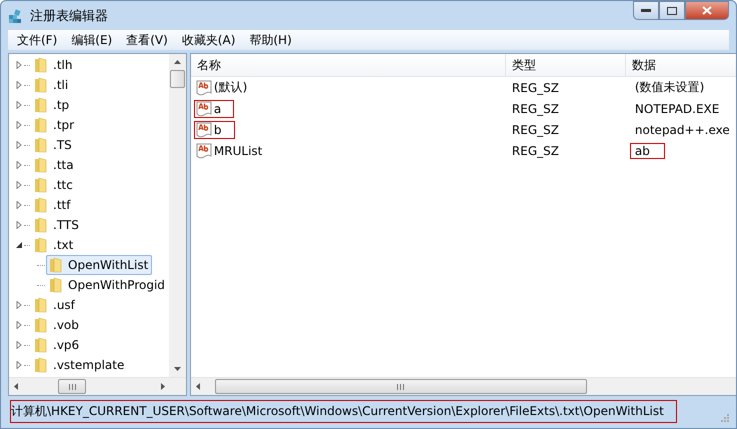 The height and width of the screenshot is (429, 737). Describe the element at coordinates (147, 40) in the screenshot. I see `menu-item: 查看(V)` at that location.